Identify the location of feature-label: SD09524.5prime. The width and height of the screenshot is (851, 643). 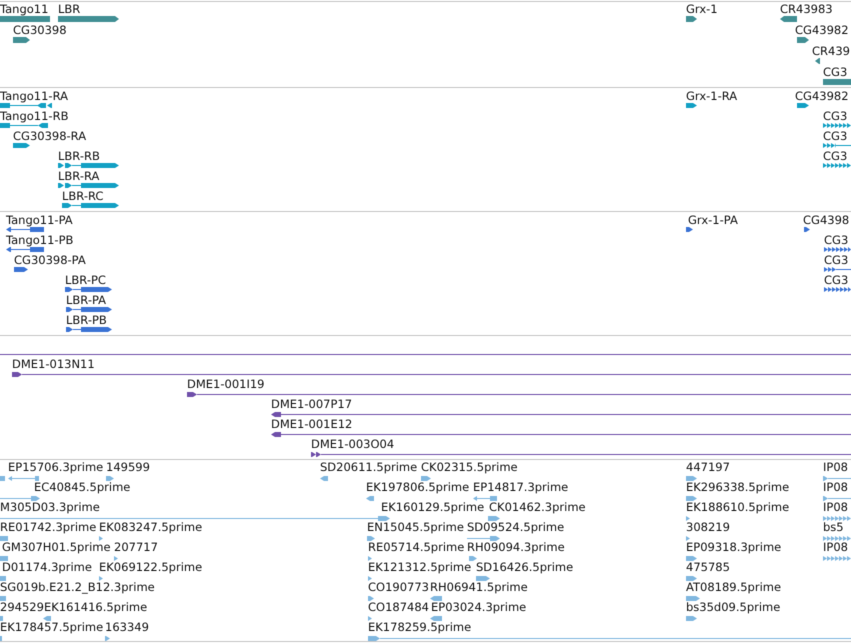
(515, 527).